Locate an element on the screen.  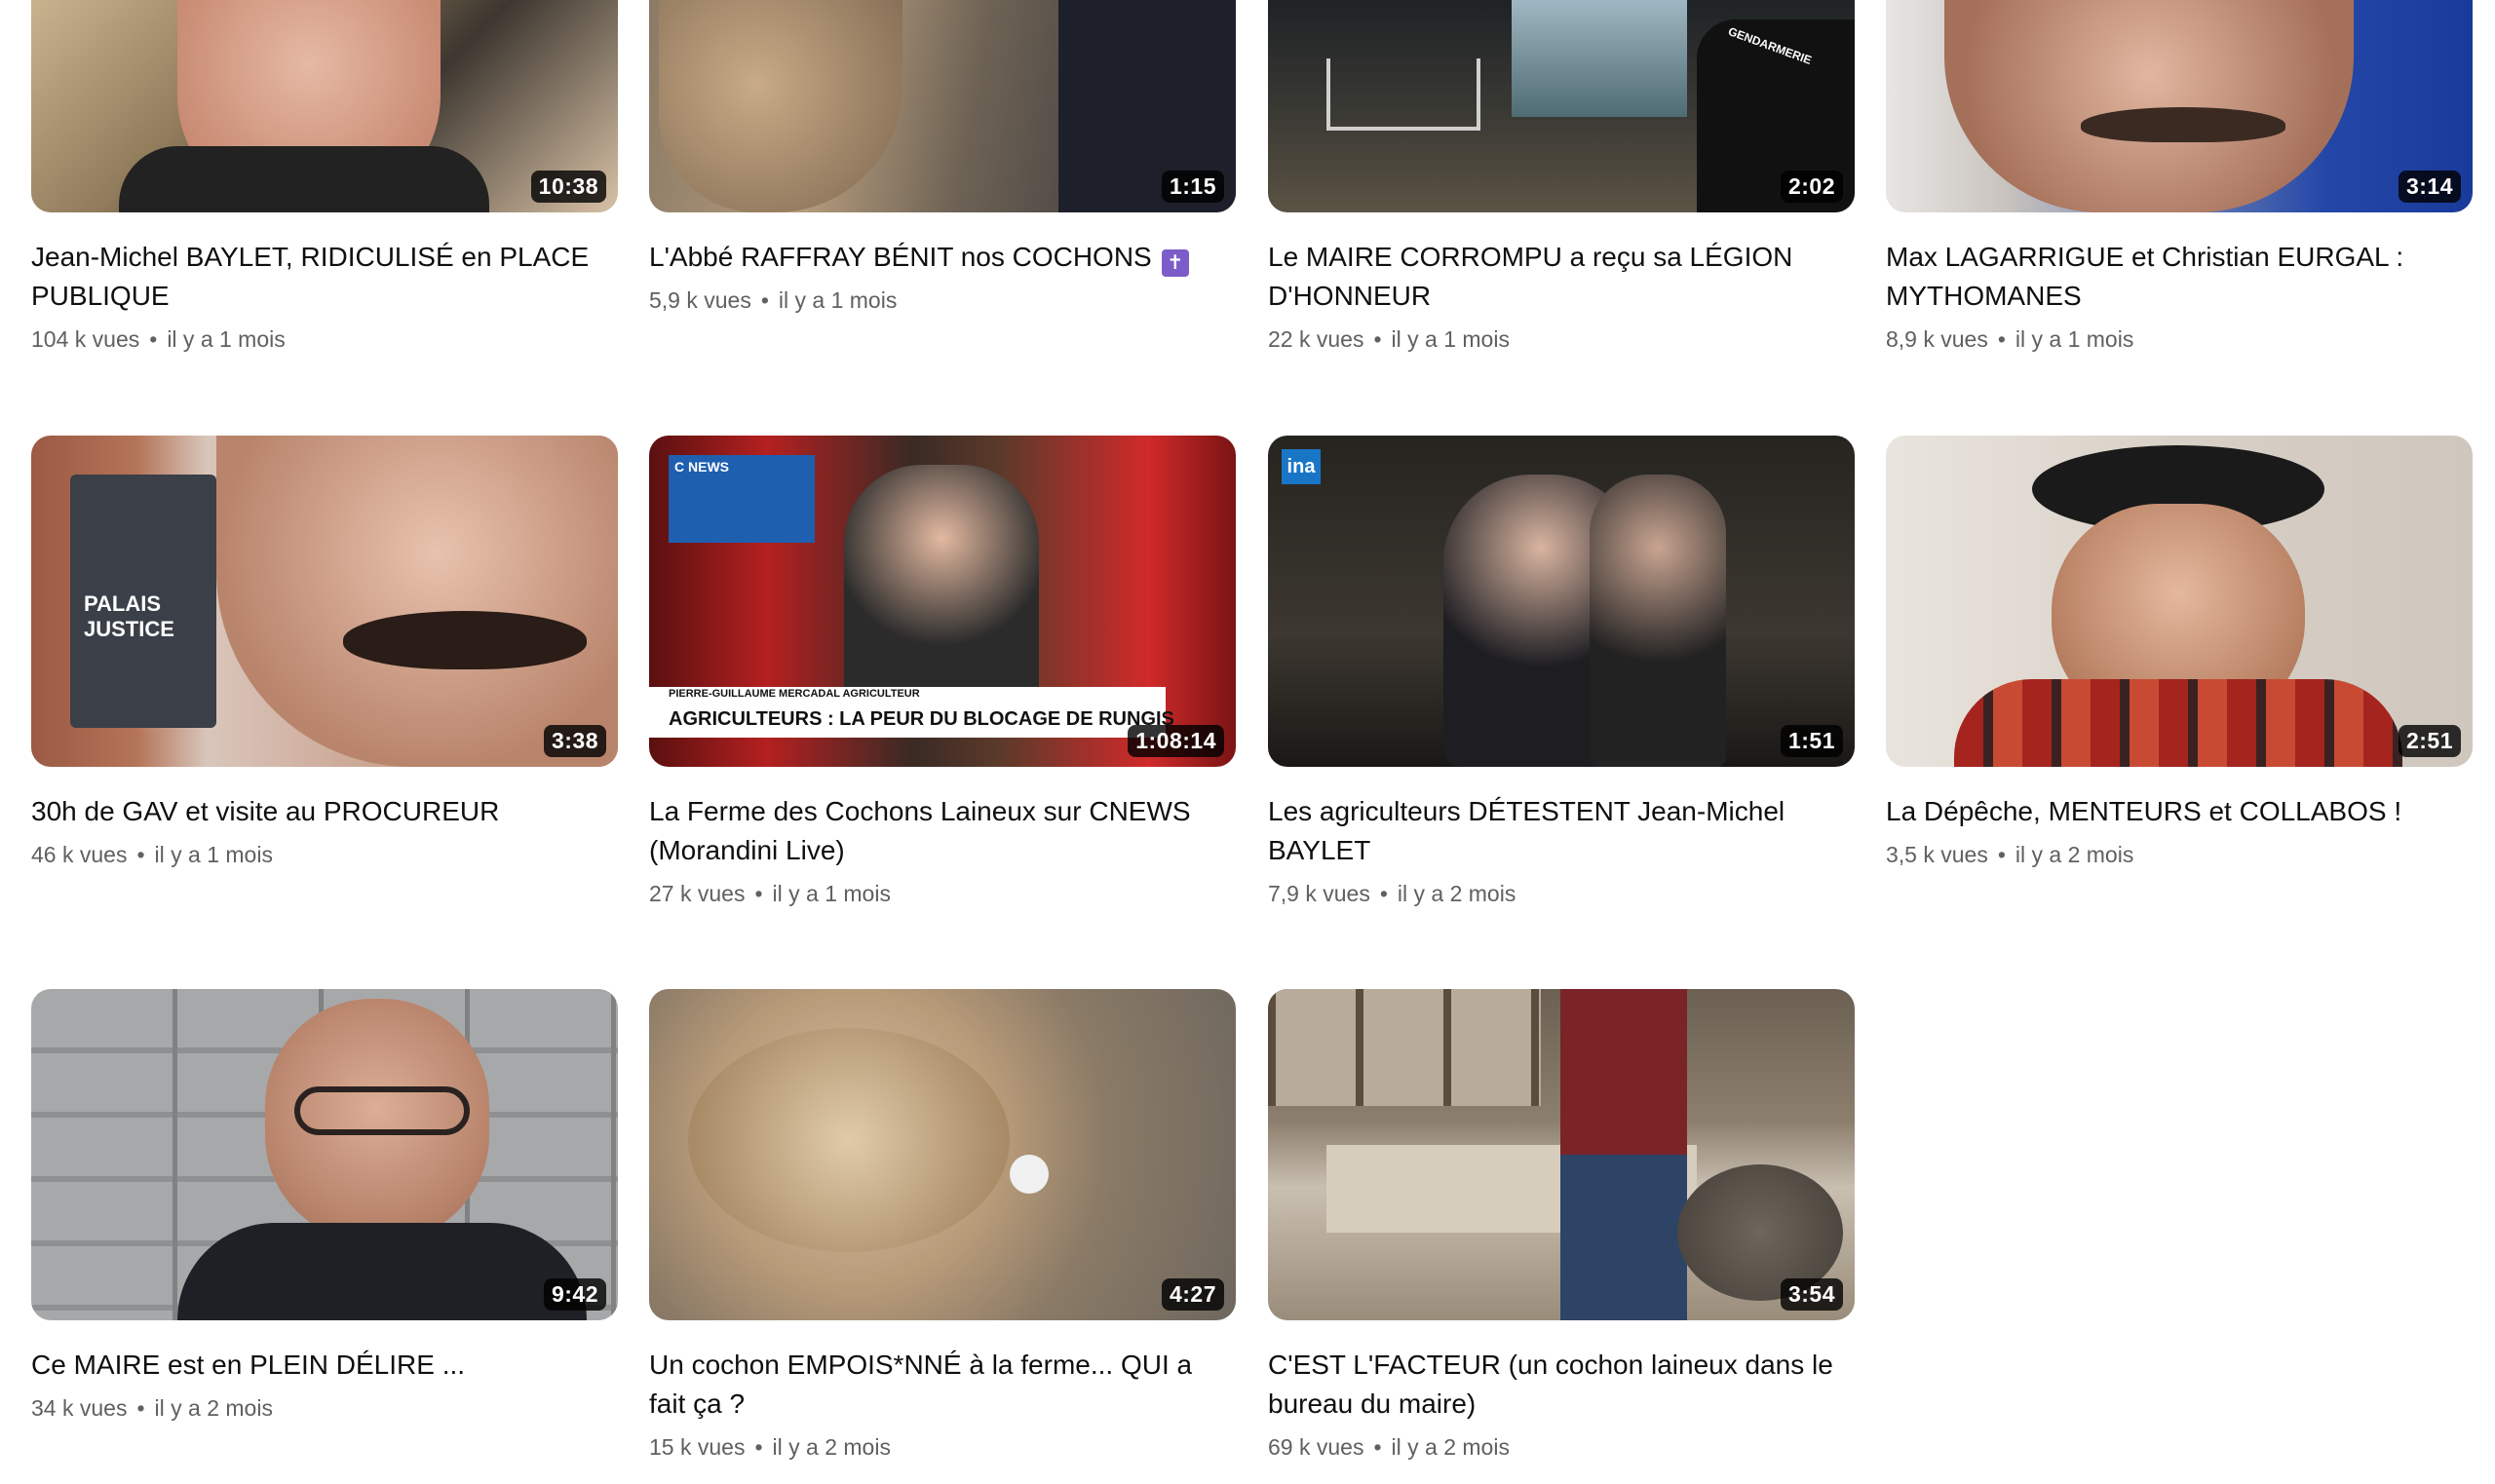
video-duration: 1:15 is located at coordinates (1192, 187).